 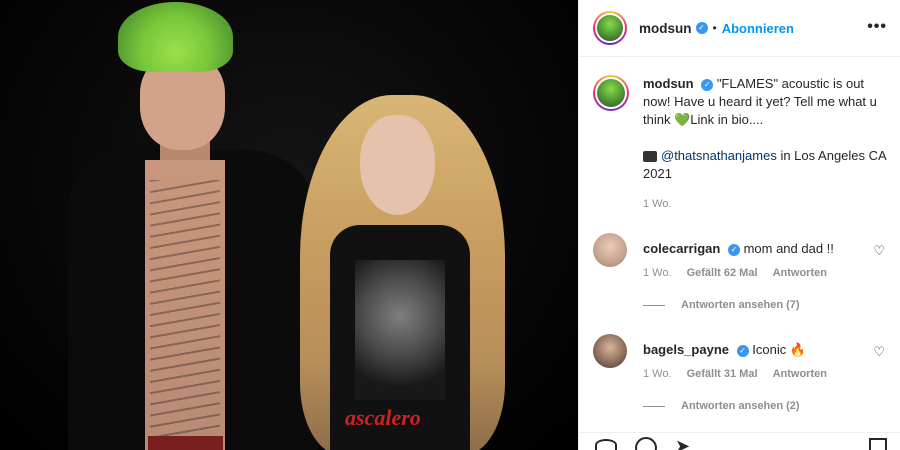 What do you see at coordinates (758, 28) in the screenshot?
I see `follow-button: Abonnieren` at bounding box center [758, 28].